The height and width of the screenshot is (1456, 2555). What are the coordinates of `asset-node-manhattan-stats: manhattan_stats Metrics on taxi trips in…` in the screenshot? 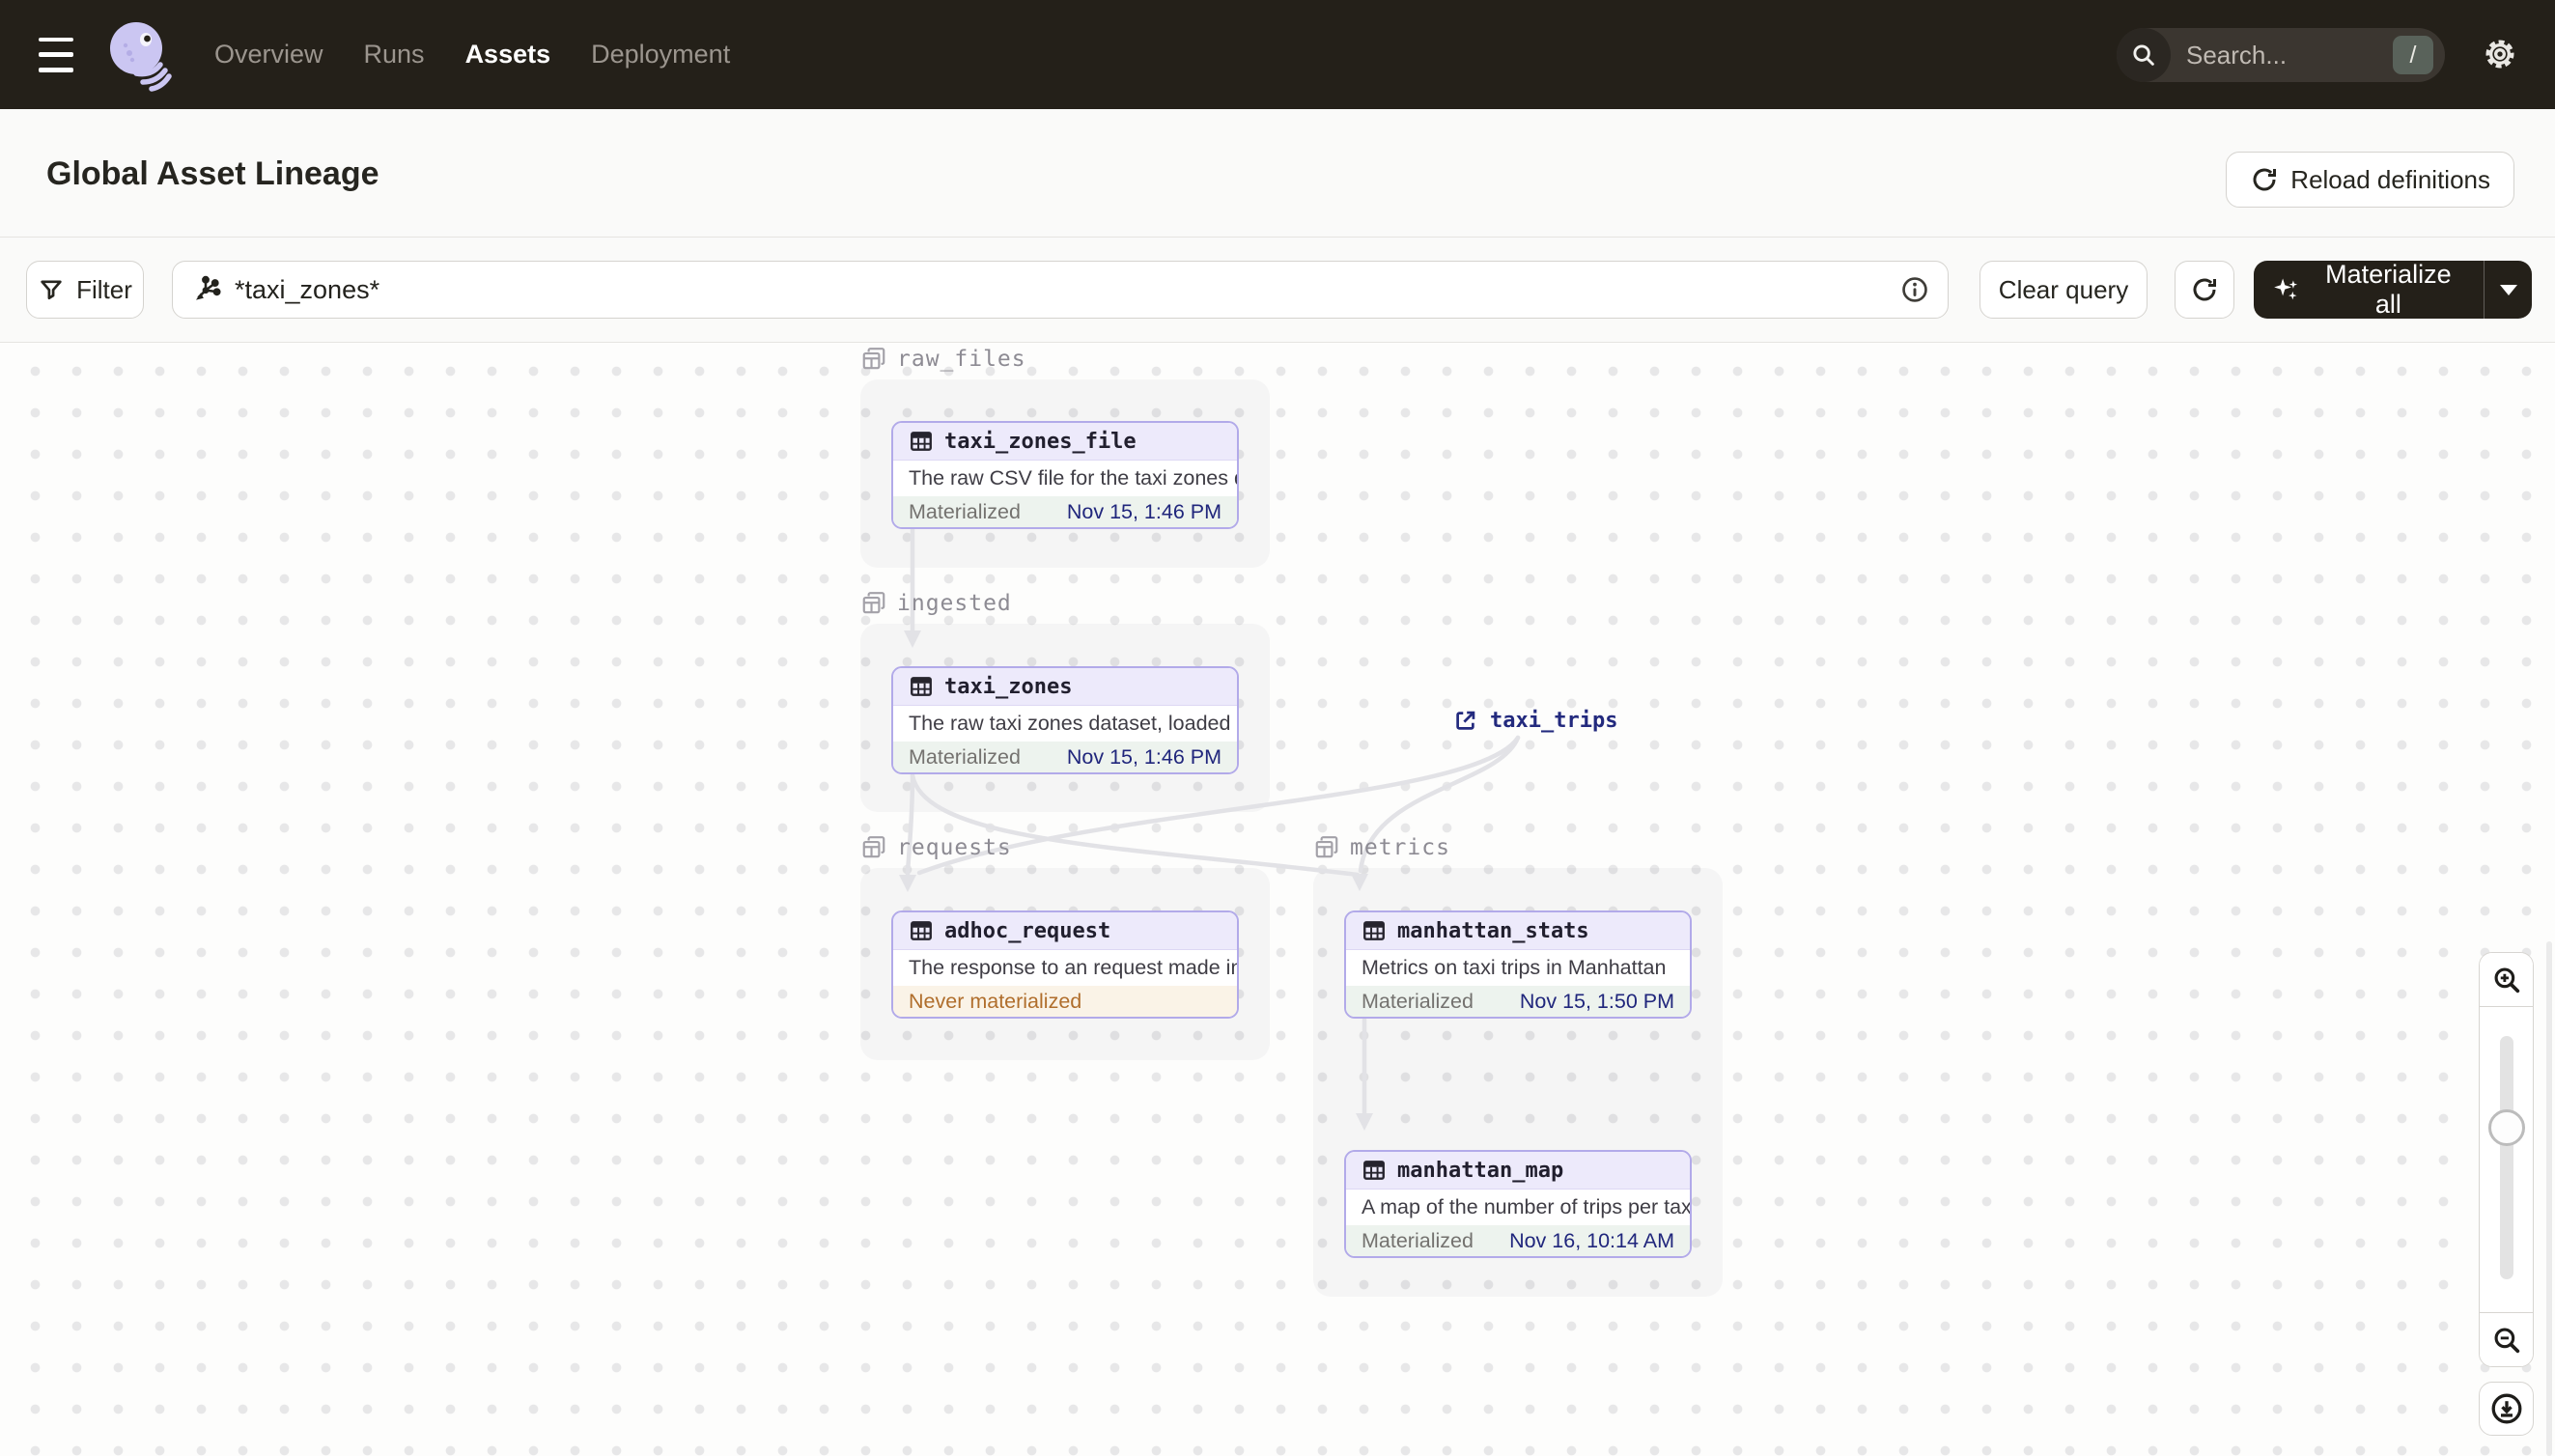 It's located at (1518, 965).